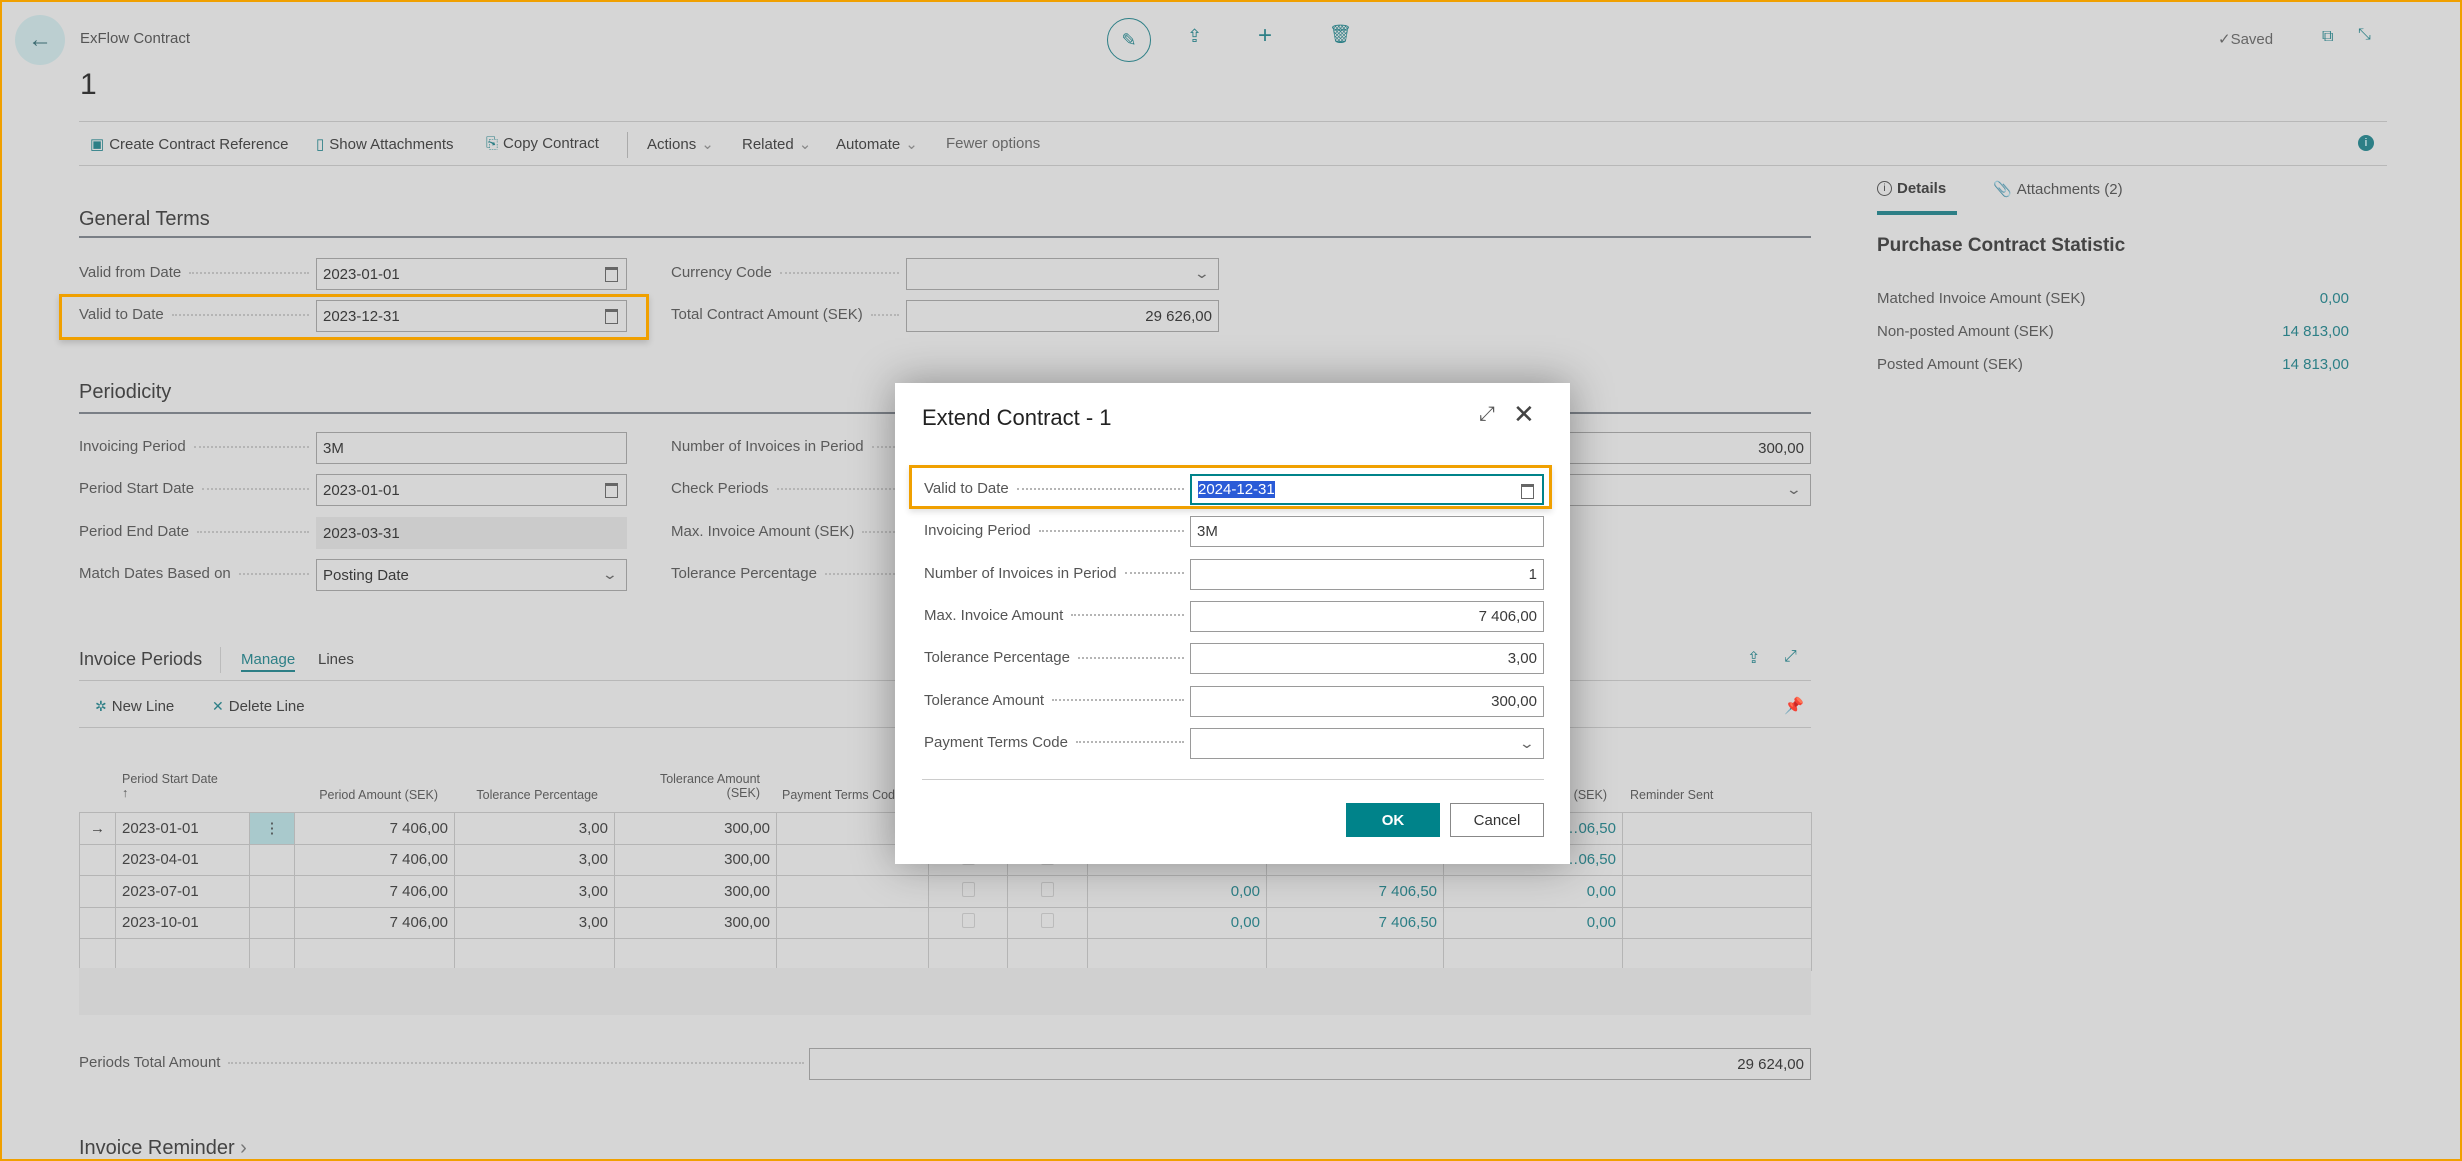 The width and height of the screenshot is (2462, 1161). What do you see at coordinates (268, 661) in the screenshot?
I see `tab-manage: Manage` at bounding box center [268, 661].